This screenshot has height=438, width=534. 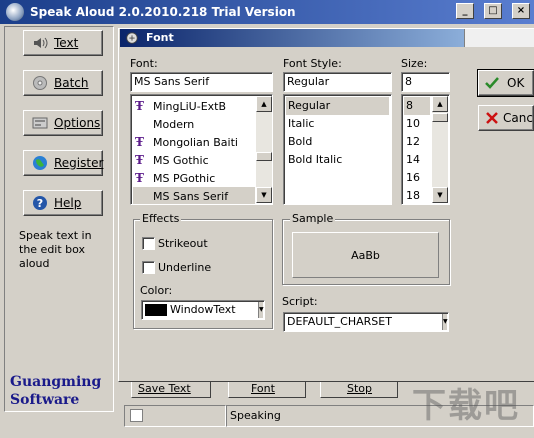 What do you see at coordinates (494, 83) in the screenshot?
I see `check-icon` at bounding box center [494, 83].